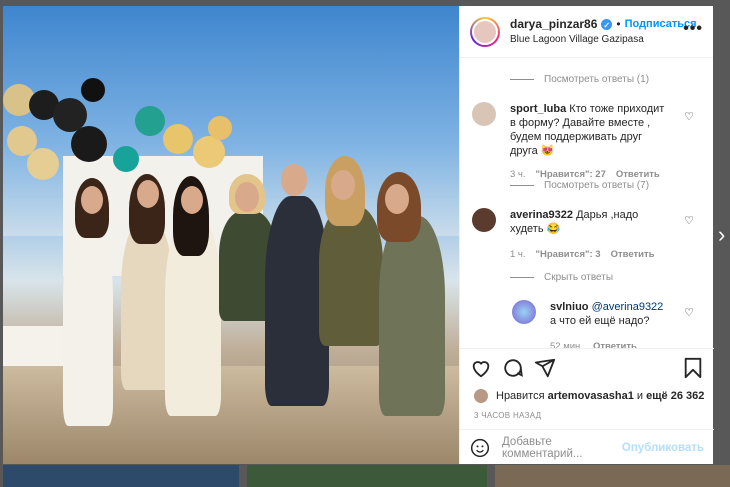 The height and width of the screenshot is (487, 730). Describe the element at coordinates (607, 25) in the screenshot. I see `verified-badge-icon` at that location.